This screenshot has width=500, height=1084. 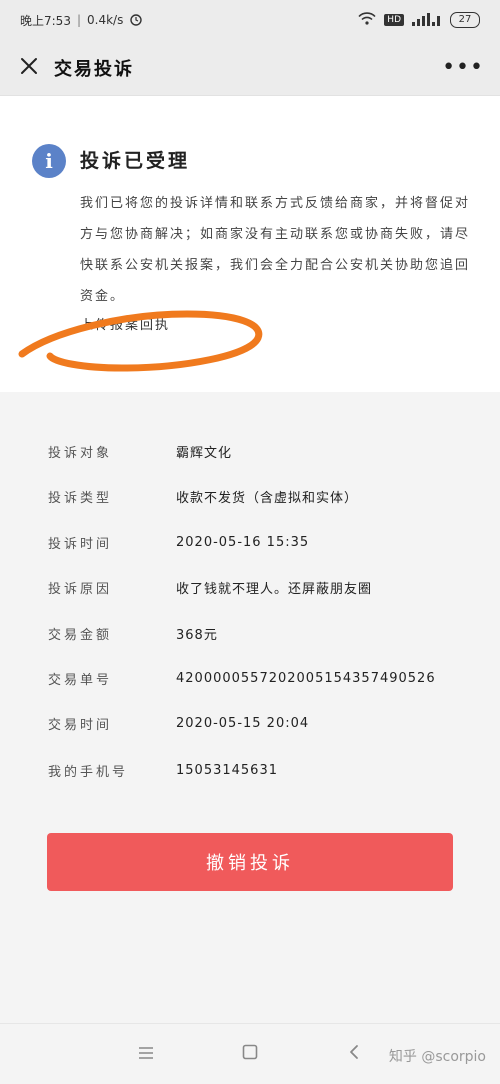 What do you see at coordinates (243, 542) in the screenshot?
I see `detail-value: 2020-05-16 15:35` at bounding box center [243, 542].